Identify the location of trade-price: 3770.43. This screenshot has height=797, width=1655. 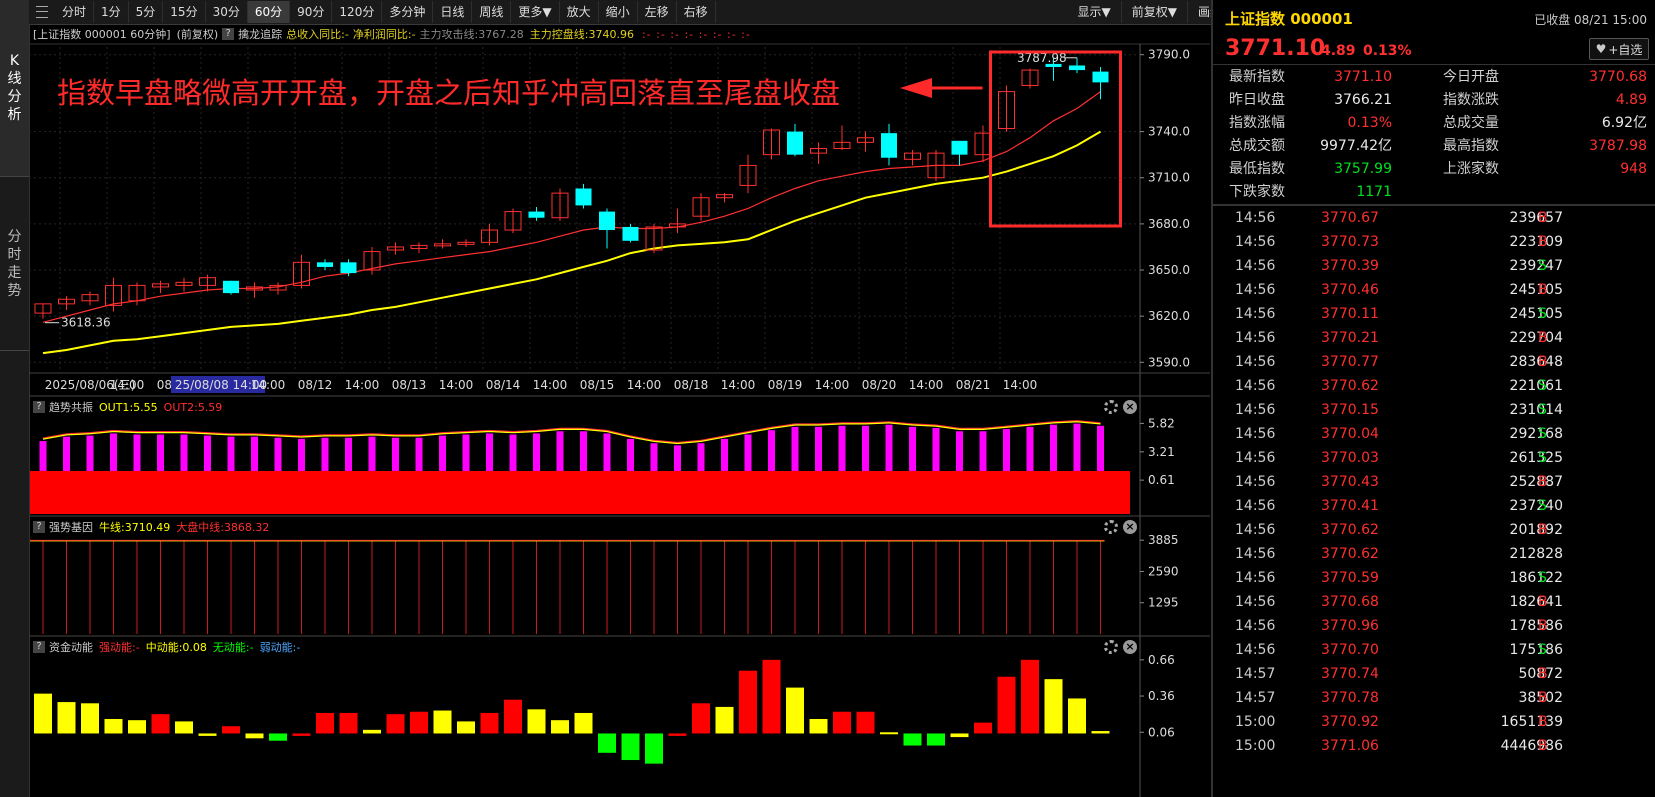
(1350, 482).